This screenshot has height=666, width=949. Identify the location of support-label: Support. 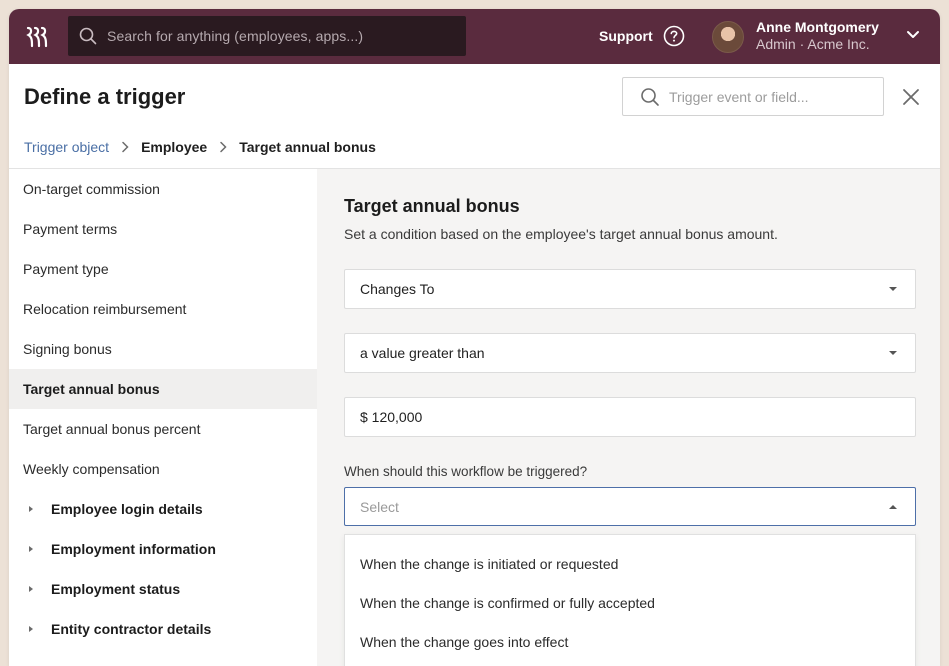
(626, 36).